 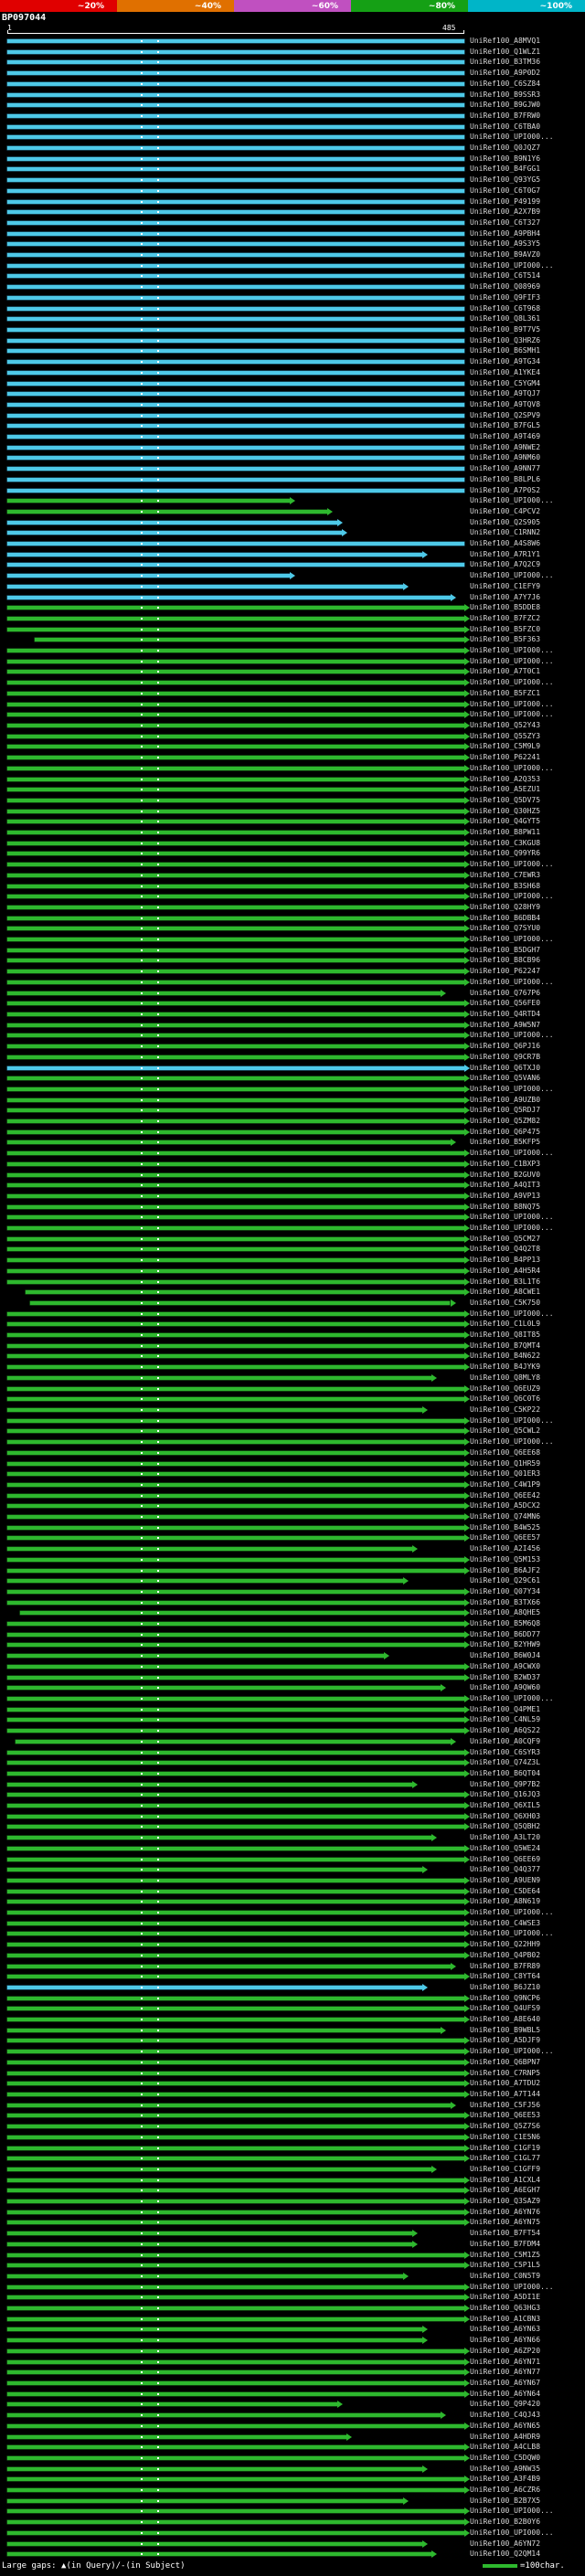 What do you see at coordinates (505, 2233) in the screenshot?
I see `hit-accession-label: UniRef100_B7FT54` at bounding box center [505, 2233].